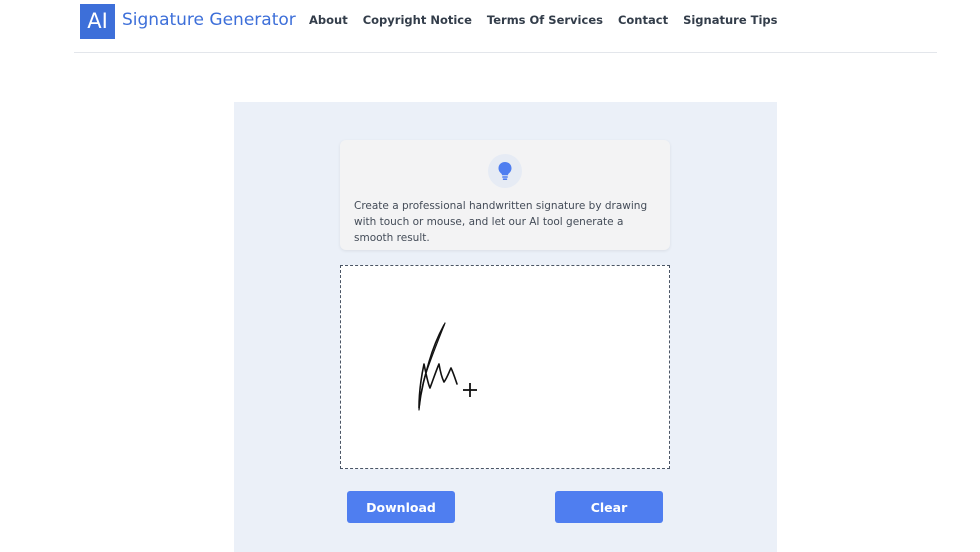  Describe the element at coordinates (401, 507) in the screenshot. I see `download-button: Download` at that location.